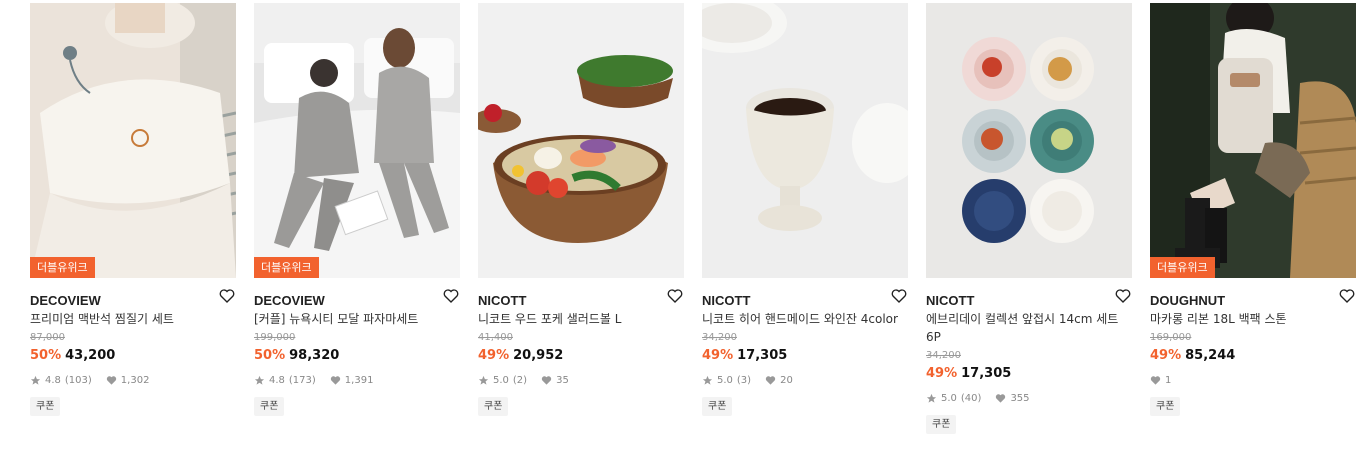 The height and width of the screenshot is (455, 1365). What do you see at coordinates (90, 355) in the screenshot?
I see `sale-price: 43,200` at bounding box center [90, 355].